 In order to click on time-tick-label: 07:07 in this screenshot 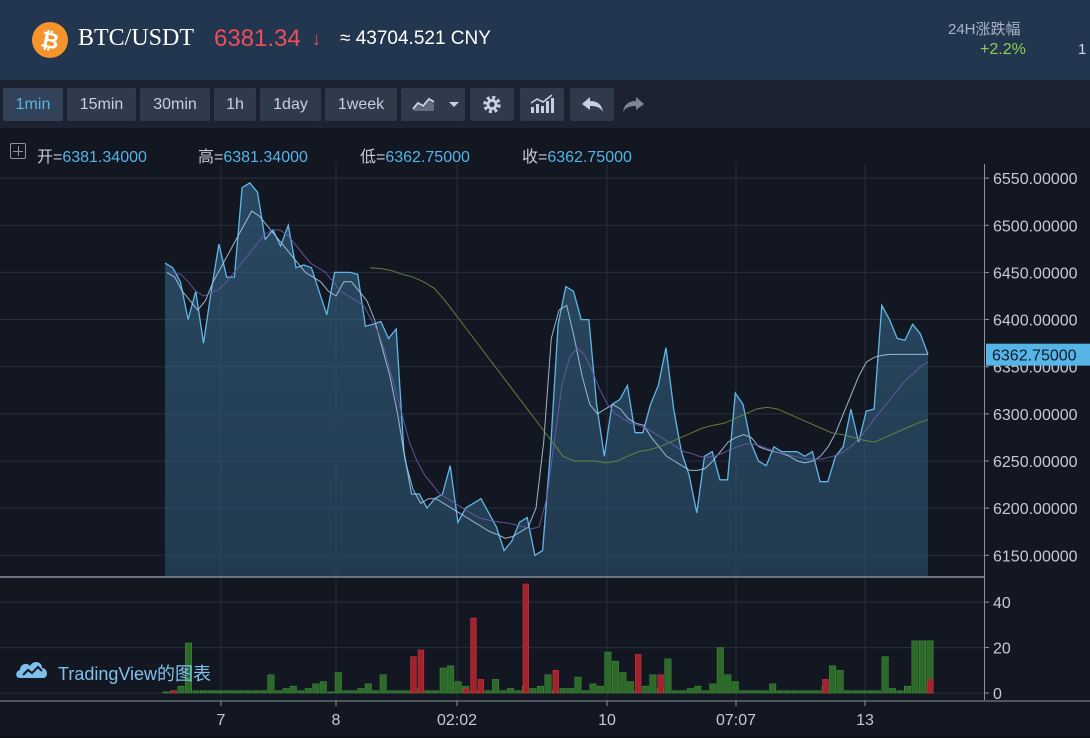, I will do `click(736, 720)`.